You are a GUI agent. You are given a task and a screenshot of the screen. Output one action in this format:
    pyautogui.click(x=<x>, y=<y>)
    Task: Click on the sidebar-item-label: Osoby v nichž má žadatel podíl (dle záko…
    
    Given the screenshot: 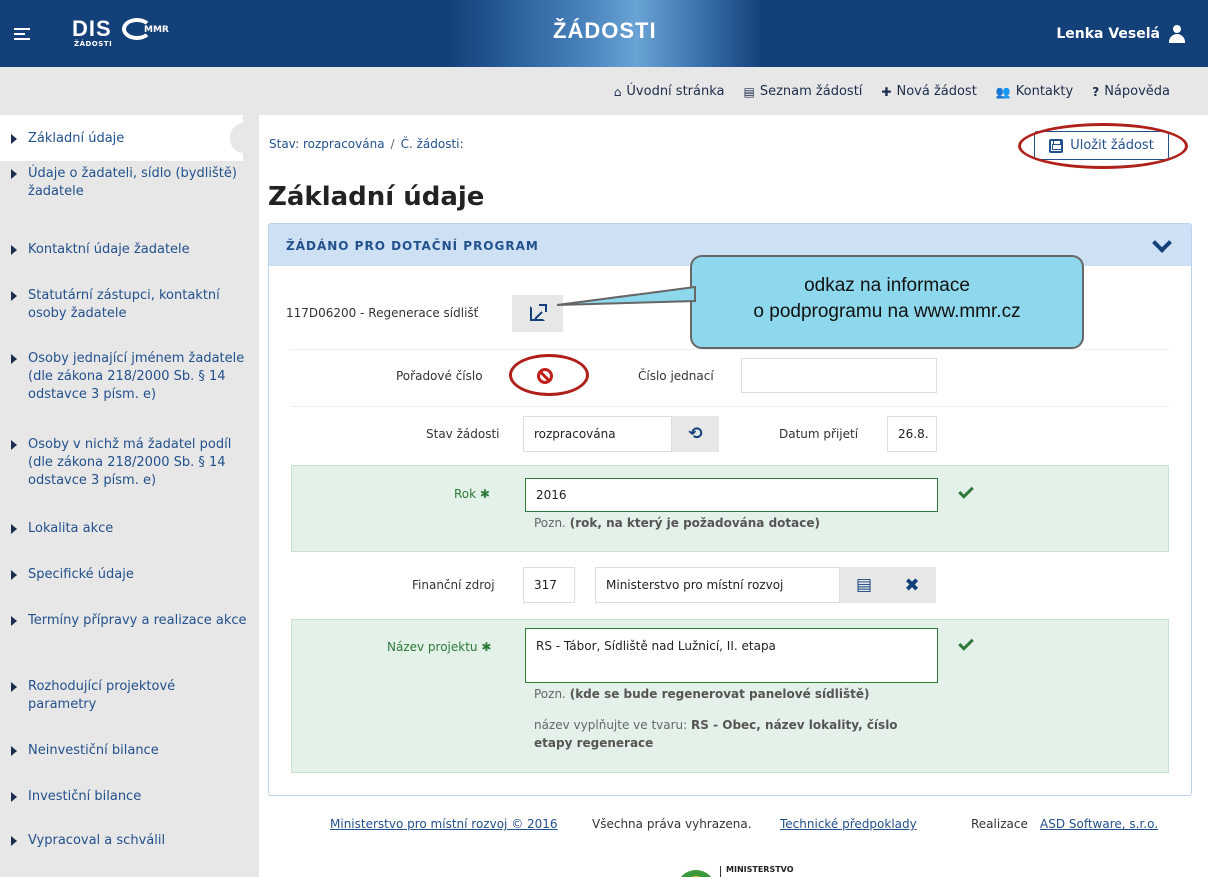 What is the action you would take?
    pyautogui.click(x=130, y=462)
    